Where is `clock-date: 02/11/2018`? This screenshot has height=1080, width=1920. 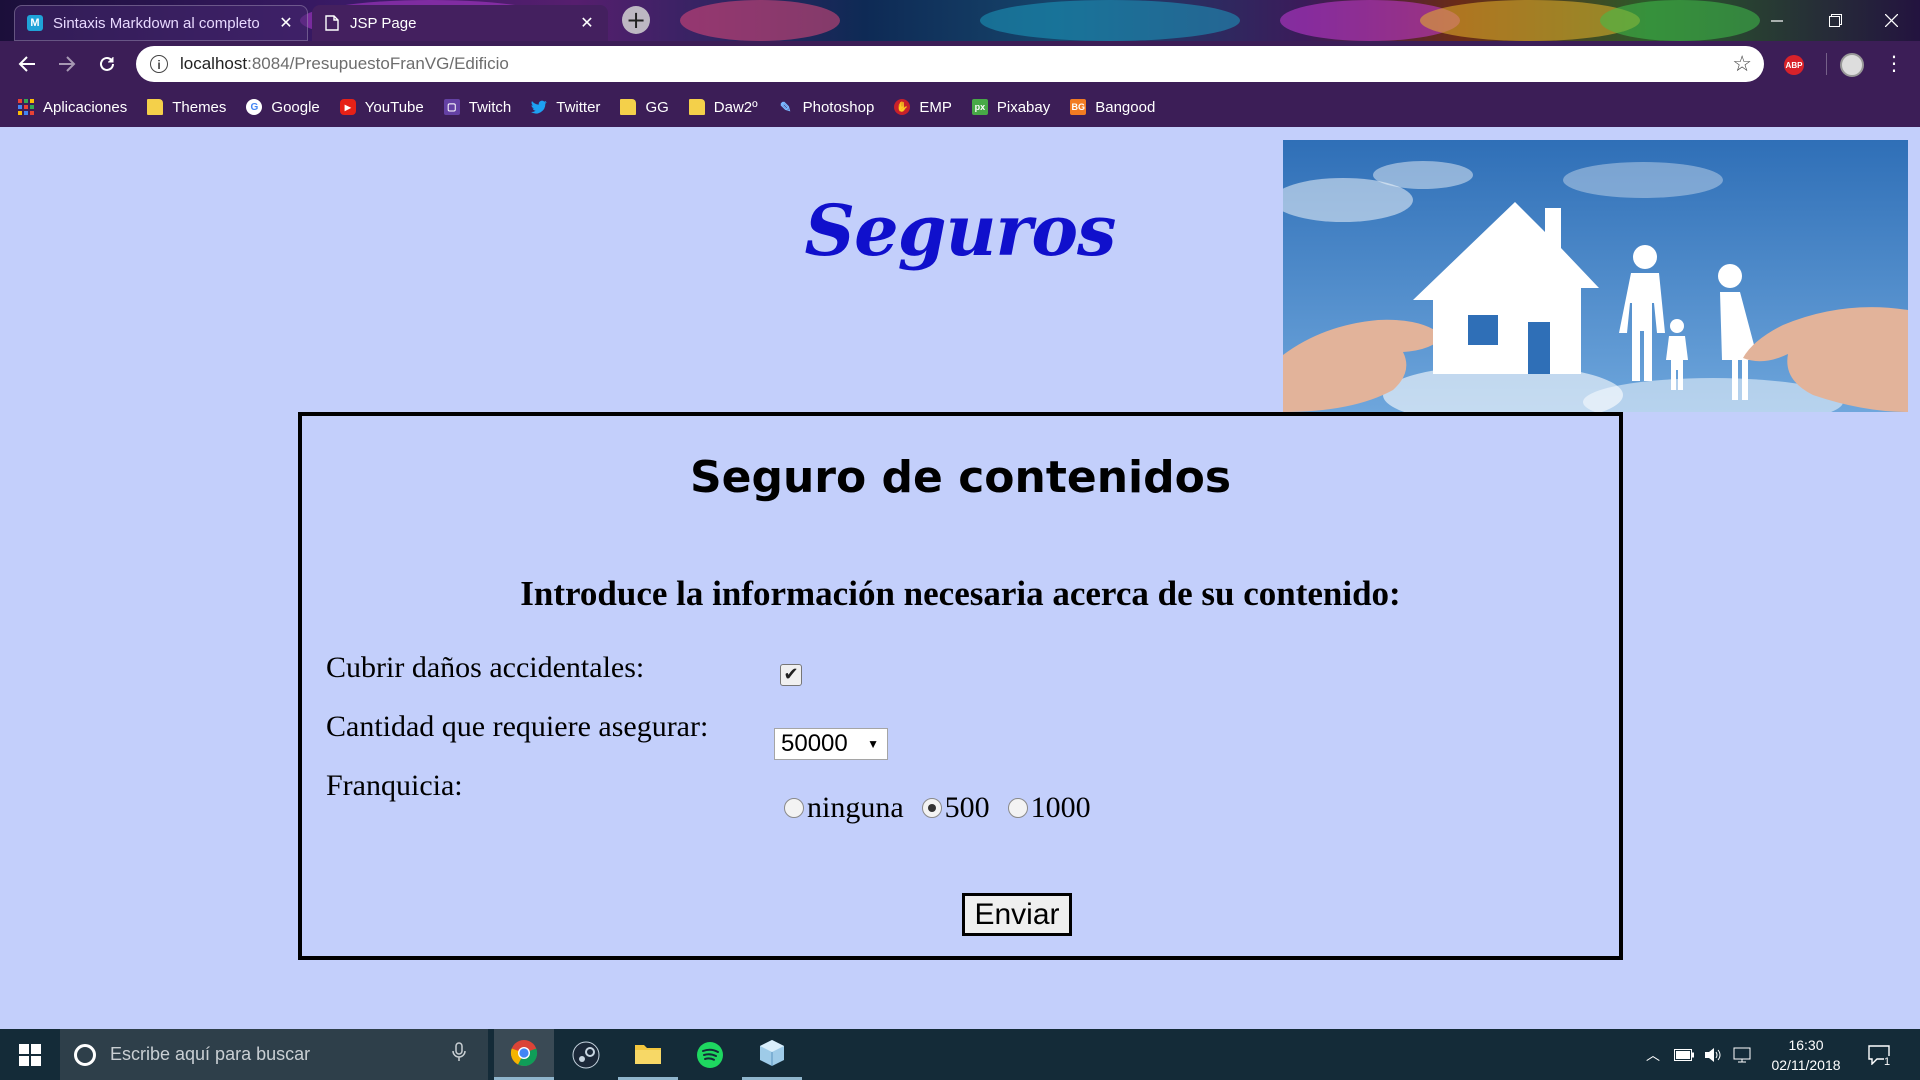 clock-date: 02/11/2018 is located at coordinates (1806, 1065).